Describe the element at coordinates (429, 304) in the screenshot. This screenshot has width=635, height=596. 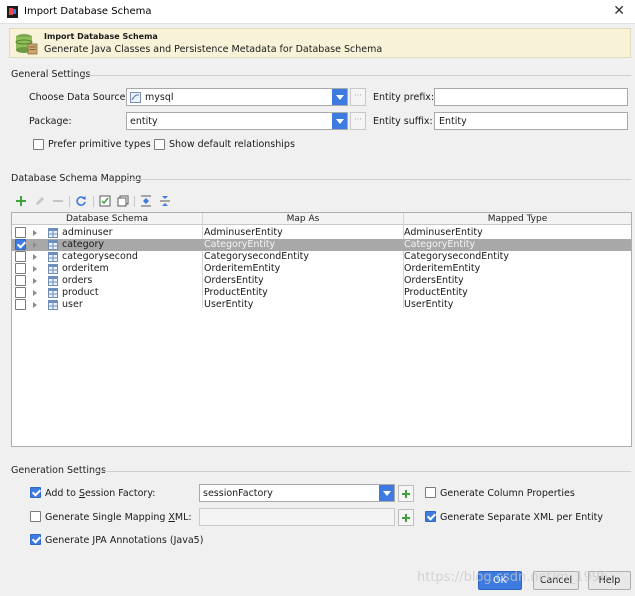
I see `row-mapped-type: UserEntity` at that location.